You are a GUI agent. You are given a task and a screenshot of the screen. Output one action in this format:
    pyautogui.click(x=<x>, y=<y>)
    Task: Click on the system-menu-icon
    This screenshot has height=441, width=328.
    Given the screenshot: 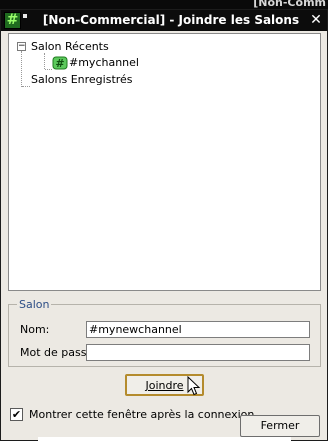 What is the action you would take?
    pyautogui.click(x=25, y=16)
    